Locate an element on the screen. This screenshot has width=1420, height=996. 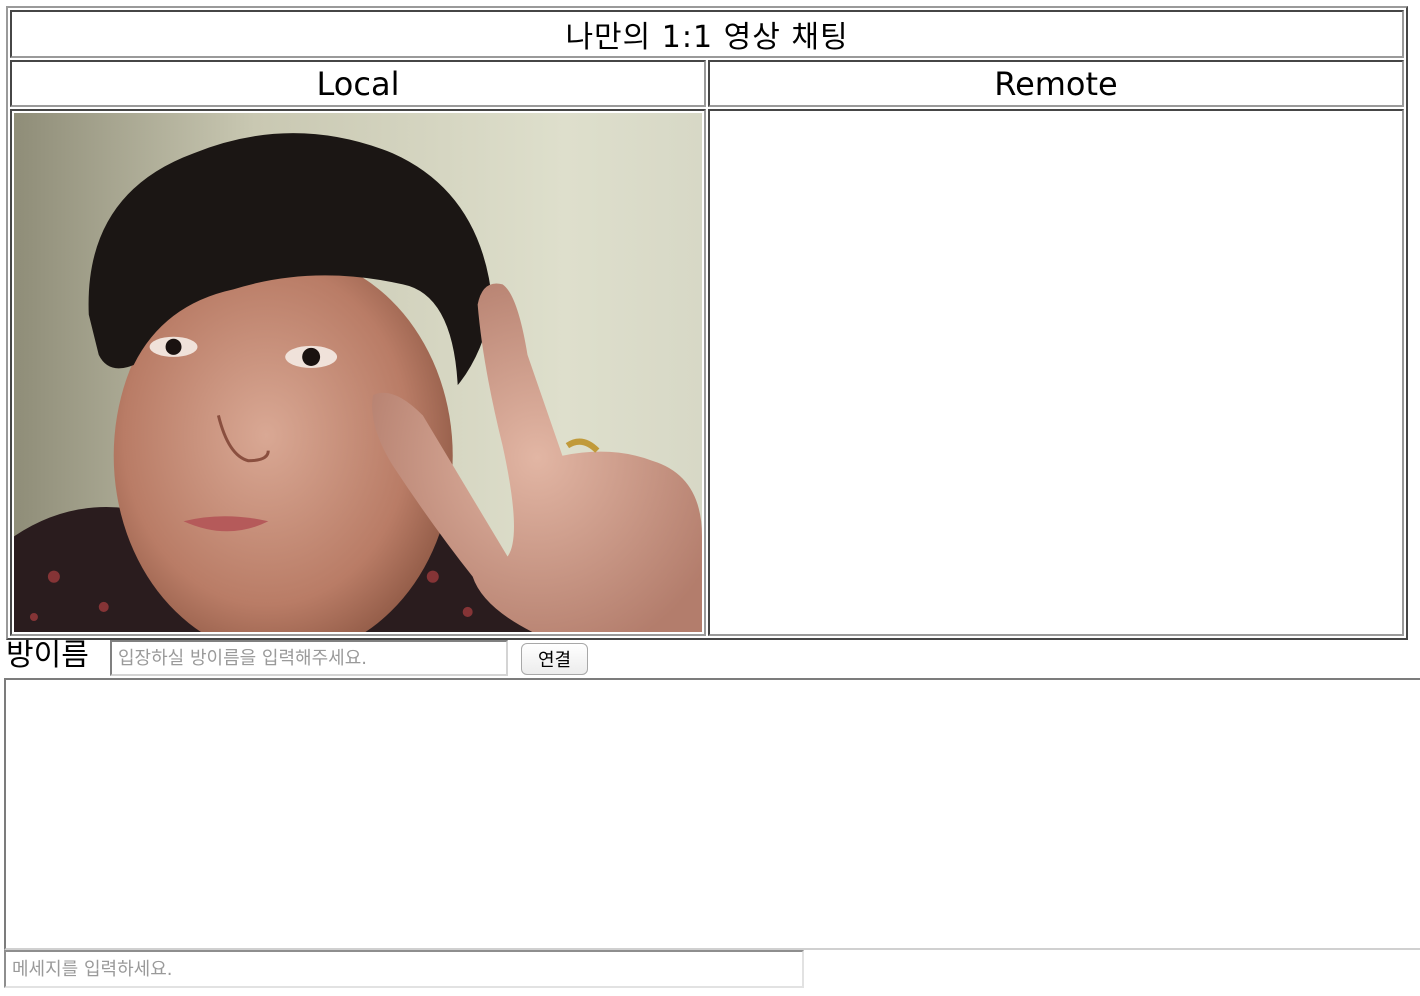
message-input is located at coordinates (404, 969).